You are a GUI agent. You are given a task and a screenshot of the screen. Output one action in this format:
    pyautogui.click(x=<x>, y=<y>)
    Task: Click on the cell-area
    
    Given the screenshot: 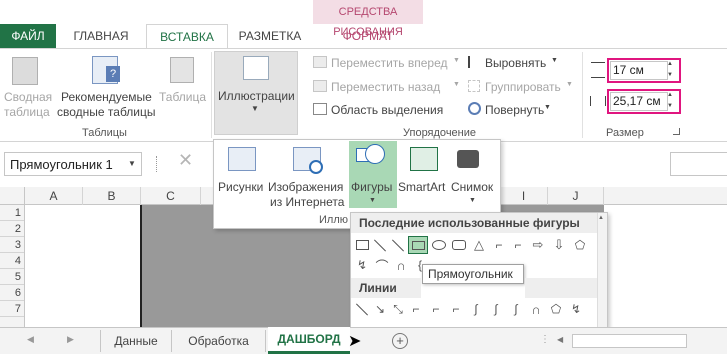 What is the action you would take?
    pyautogui.click(x=83, y=266)
    